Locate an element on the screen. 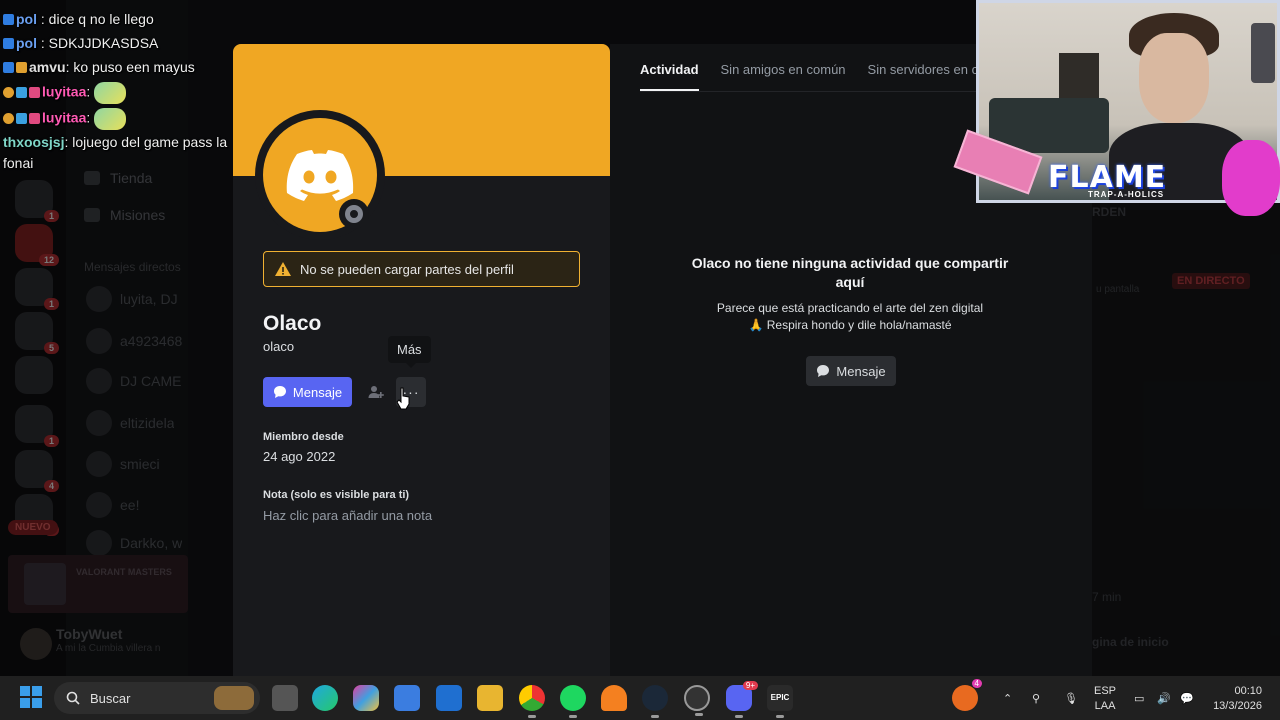 The image size is (1280, 720). member-since-label: Miembro desde is located at coordinates (303, 437).